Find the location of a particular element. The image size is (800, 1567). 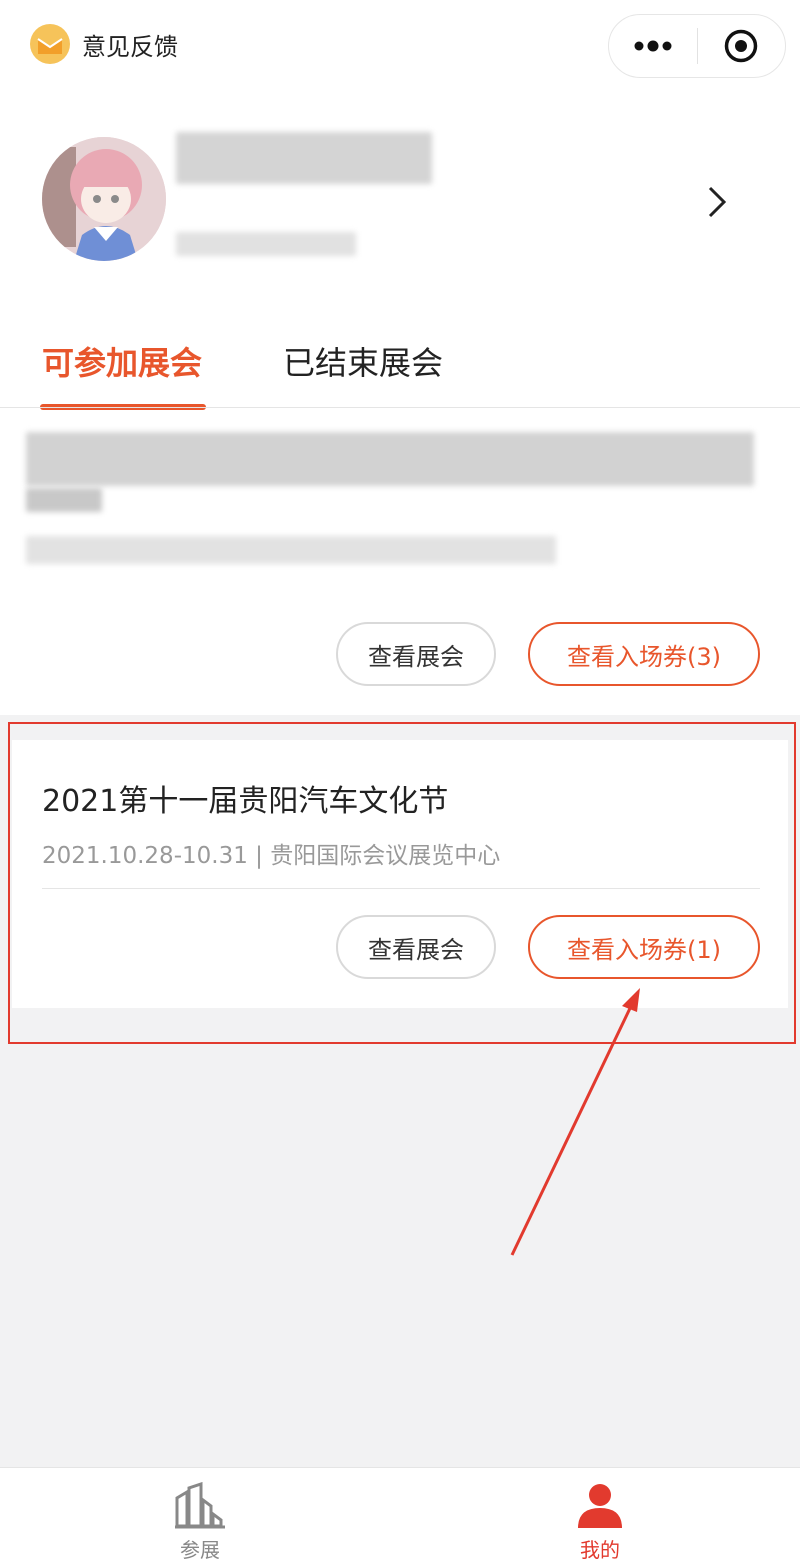

event-meta-redacted is located at coordinates (291, 550).